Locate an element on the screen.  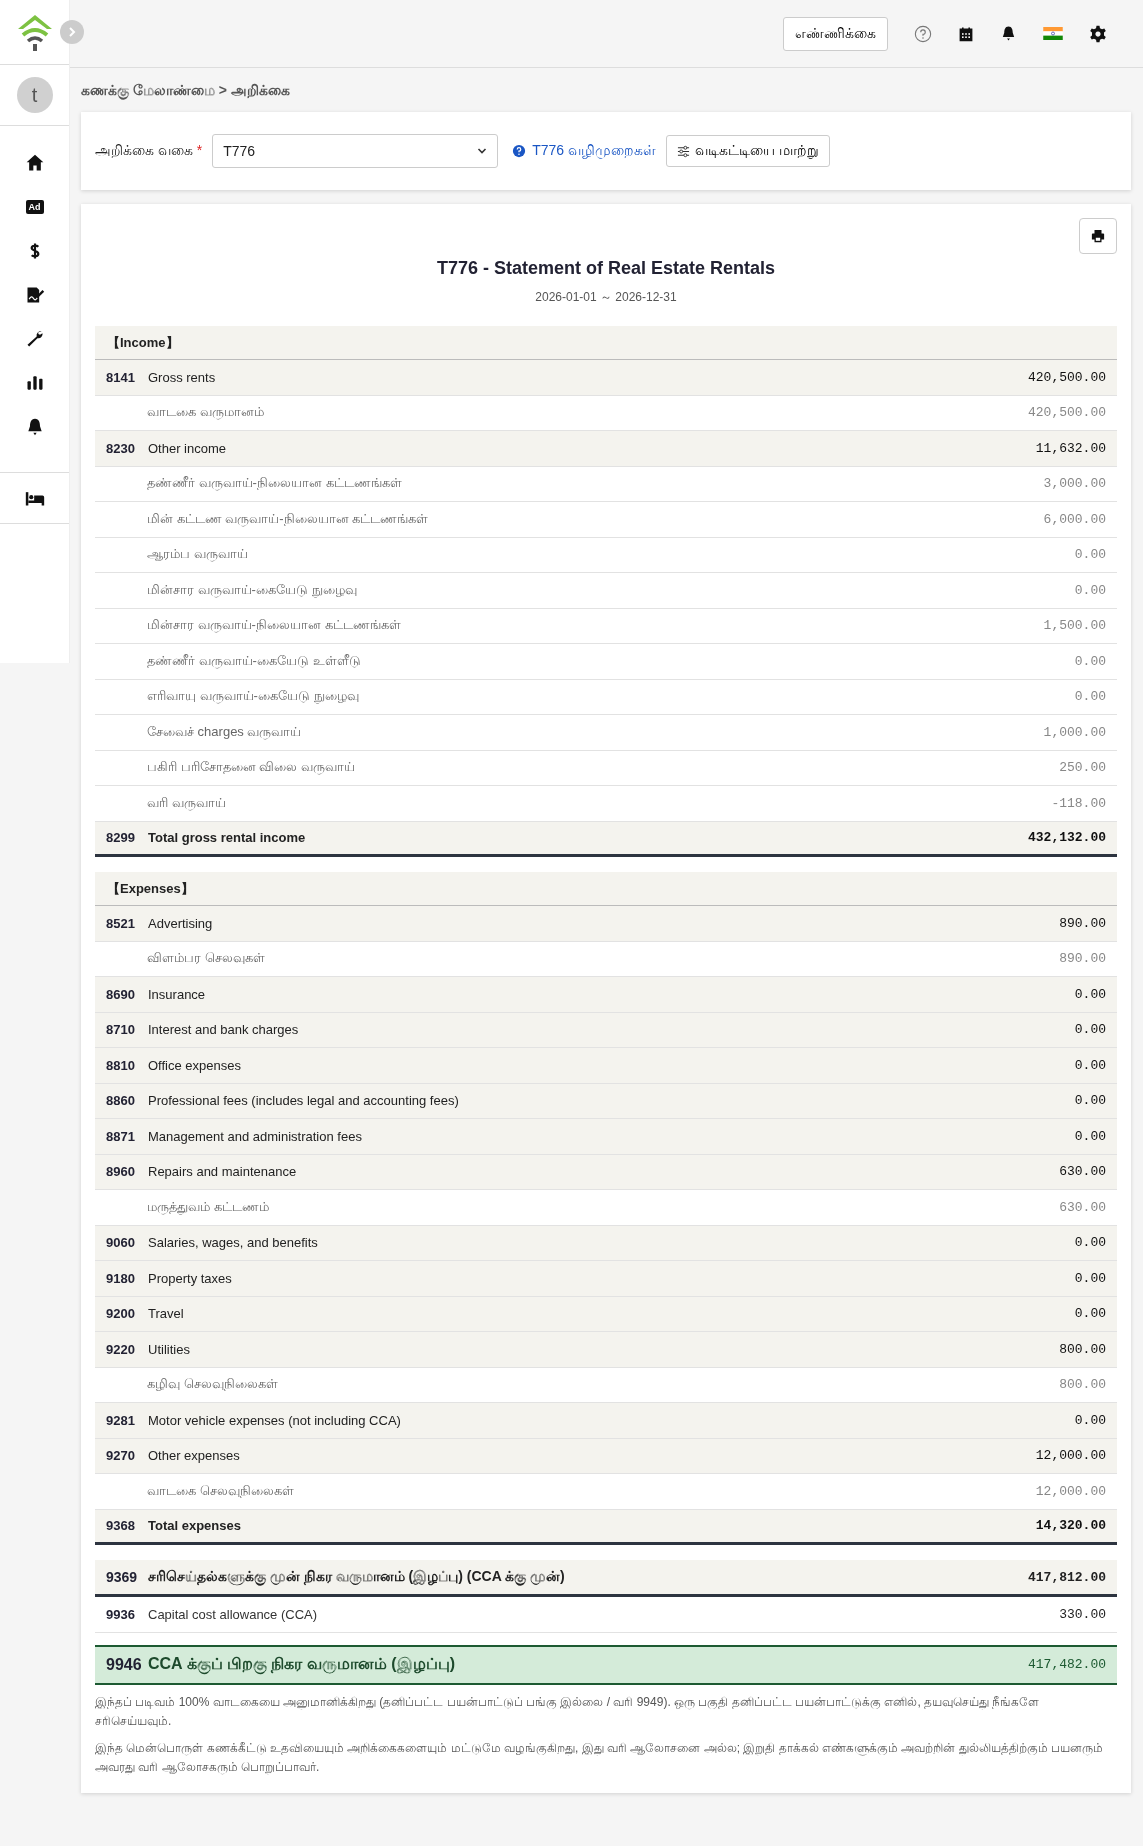
account-code: 8299 is located at coordinates (121, 838).